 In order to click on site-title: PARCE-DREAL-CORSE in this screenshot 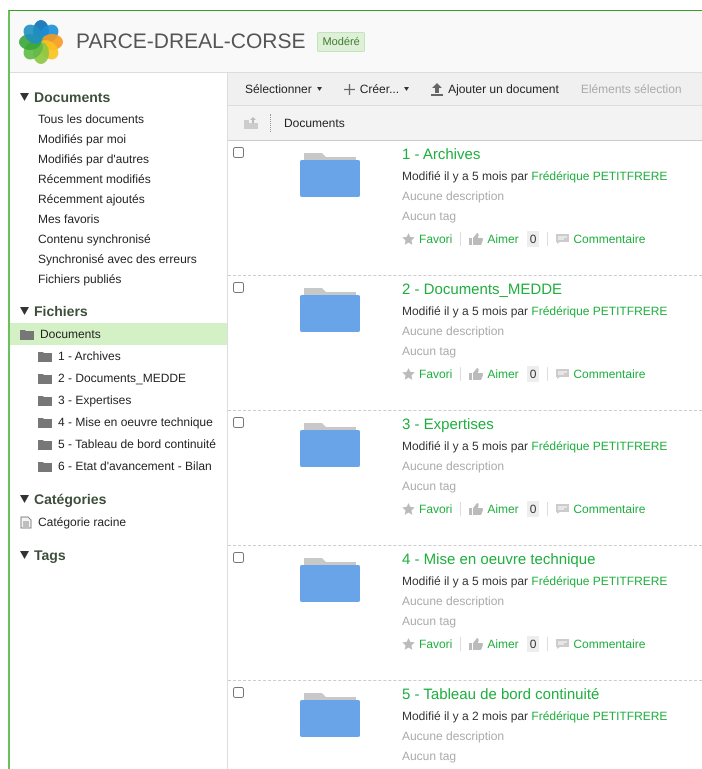, I will do `click(191, 42)`.